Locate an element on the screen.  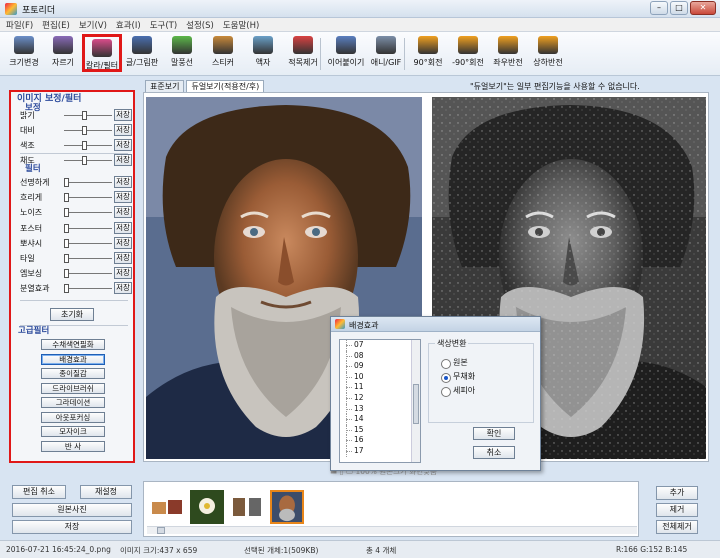
undo-edit-button: 편집 취소 is located at coordinates (39, 492).